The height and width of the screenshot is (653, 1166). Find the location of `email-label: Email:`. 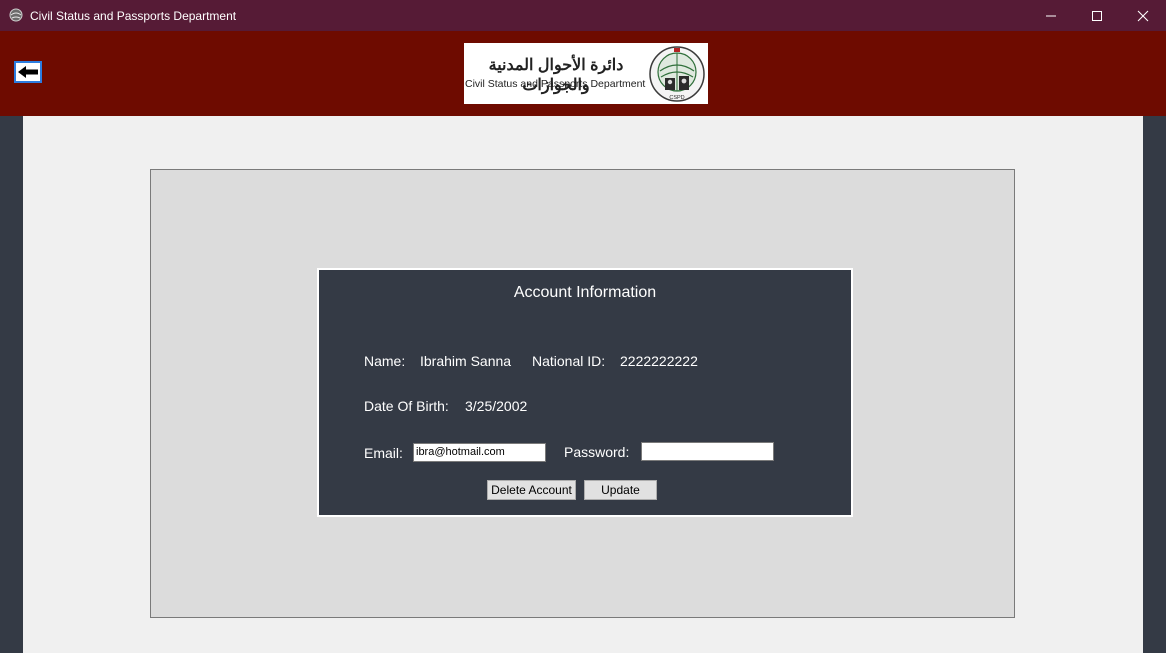

email-label: Email: is located at coordinates (383, 453).